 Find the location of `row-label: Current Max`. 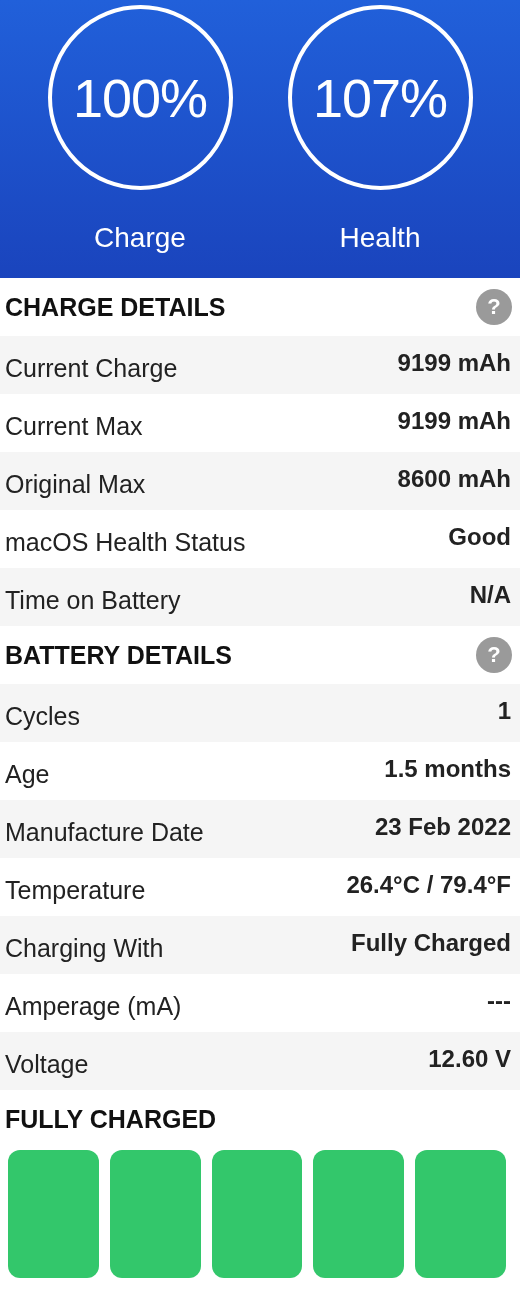

row-label: Current Max is located at coordinates (74, 425).